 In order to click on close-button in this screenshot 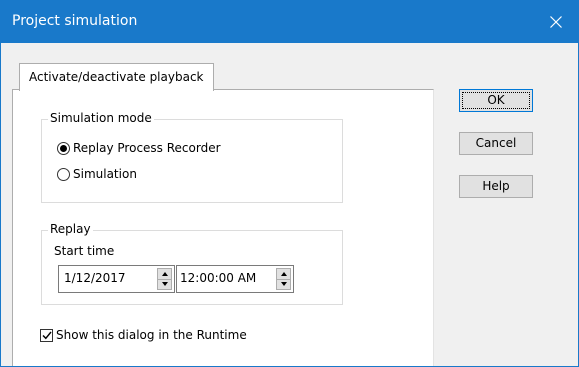, I will do `click(556, 22)`.